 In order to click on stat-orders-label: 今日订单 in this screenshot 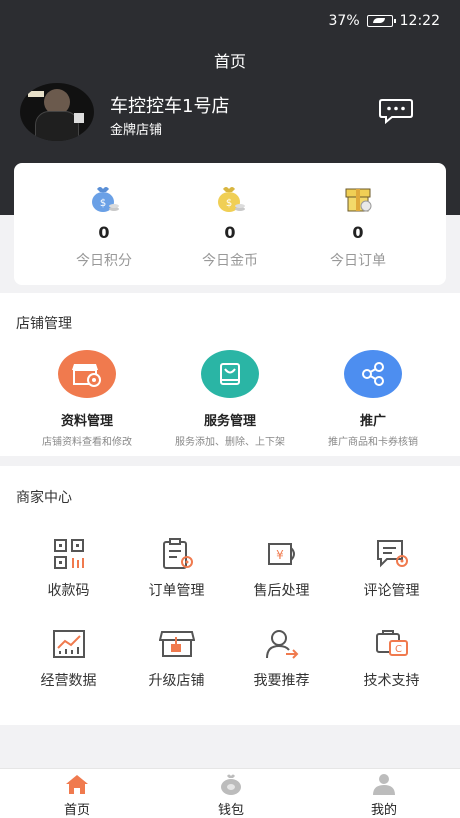, I will do `click(358, 261)`.